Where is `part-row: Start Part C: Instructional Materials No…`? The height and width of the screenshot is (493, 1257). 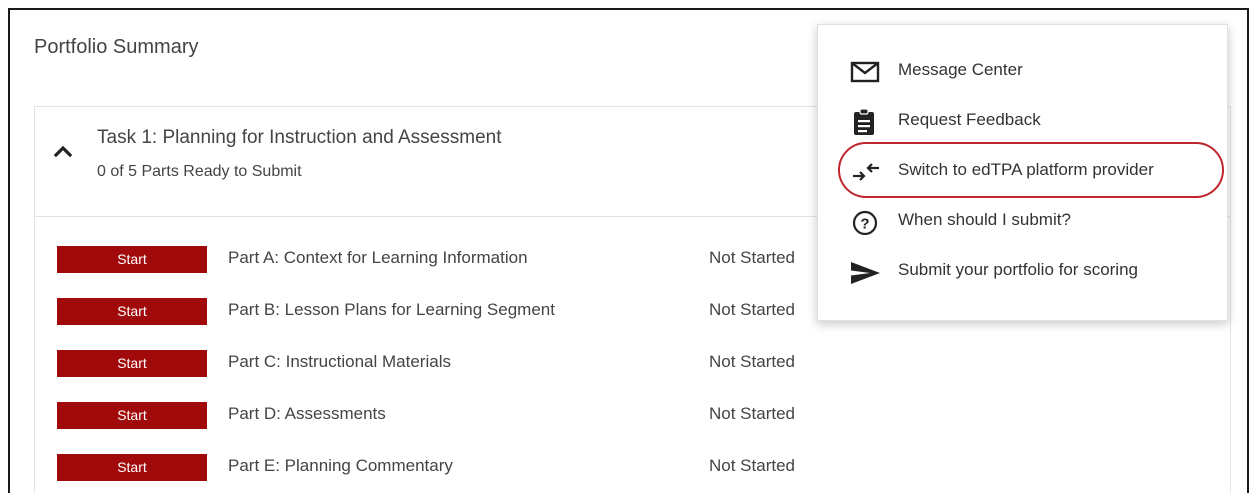 part-row: Start Part C: Instructional Materials No… is located at coordinates (507, 362).